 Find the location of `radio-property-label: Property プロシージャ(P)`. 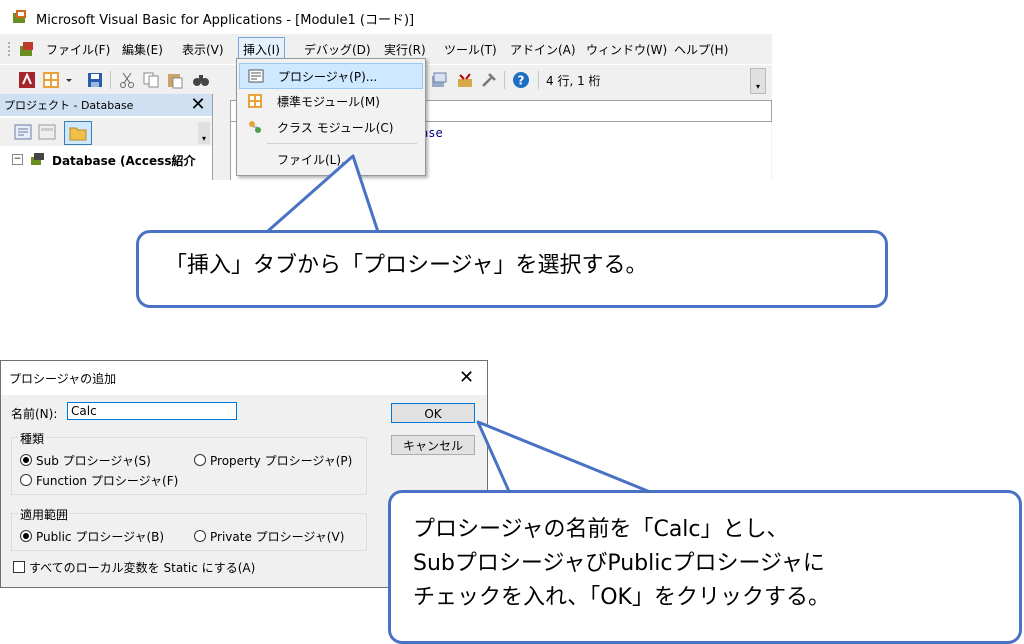

radio-property-label: Property プロシージャ(P) is located at coordinates (281, 460).